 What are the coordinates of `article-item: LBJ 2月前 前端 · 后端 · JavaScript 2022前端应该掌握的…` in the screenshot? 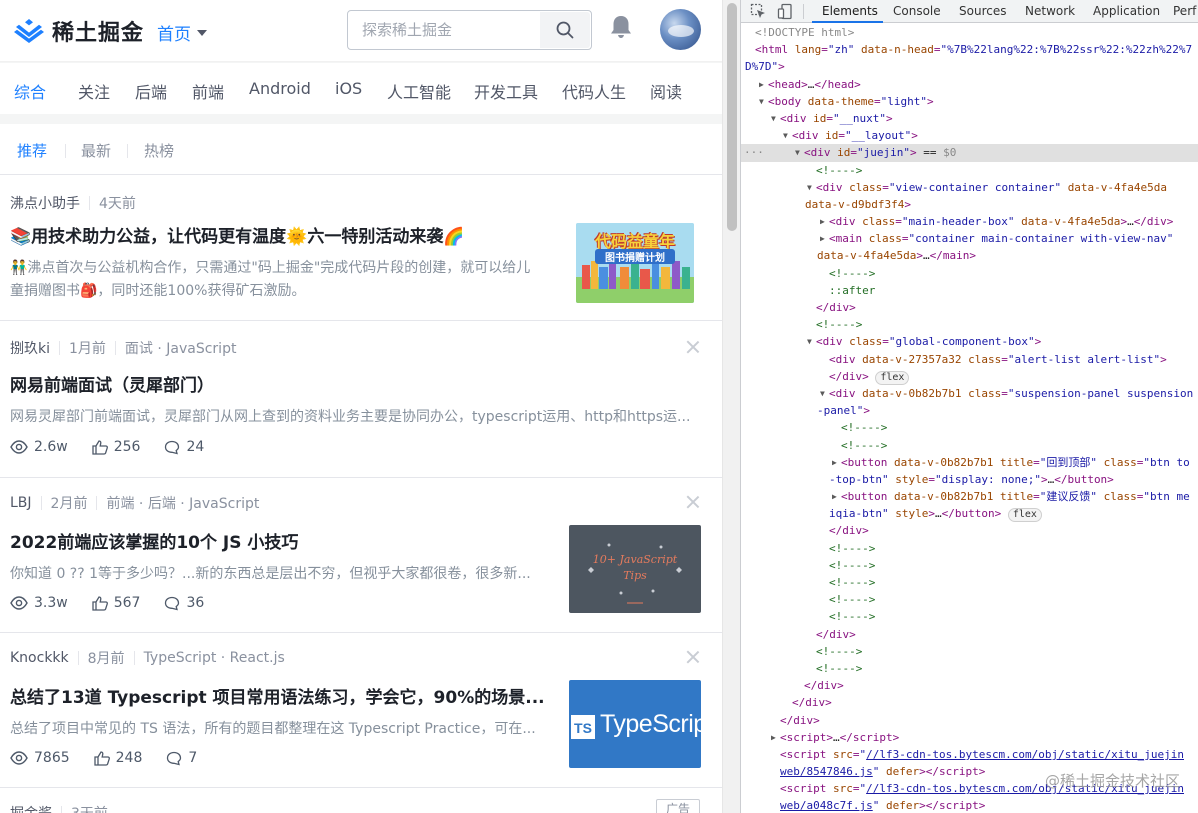 It's located at (361, 563).